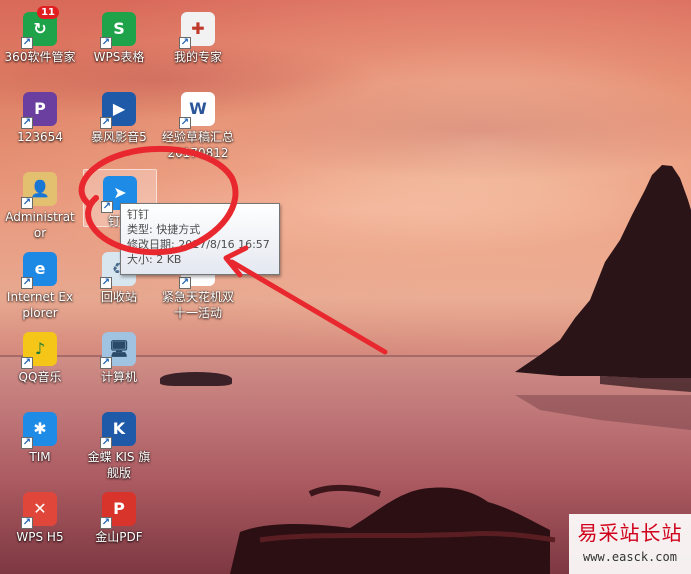 The image size is (691, 574). I want to click on internet-explorer-icon: e ↗, so click(39, 270).